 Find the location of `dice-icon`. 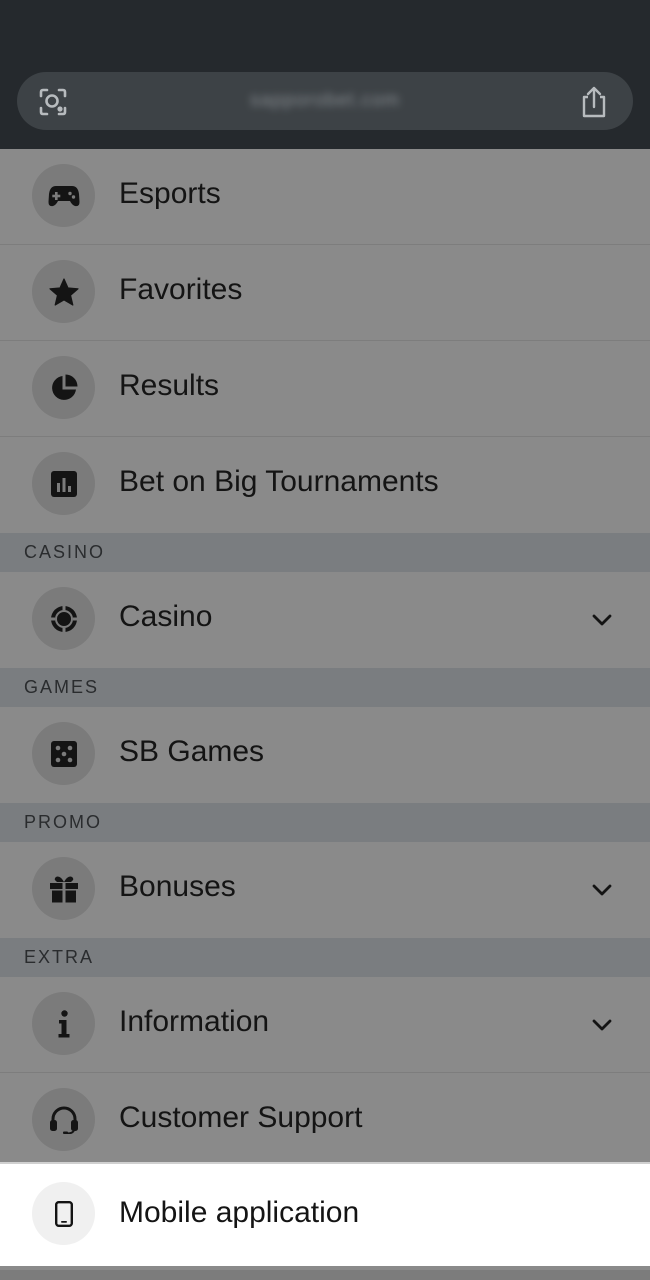

dice-icon is located at coordinates (63, 753).